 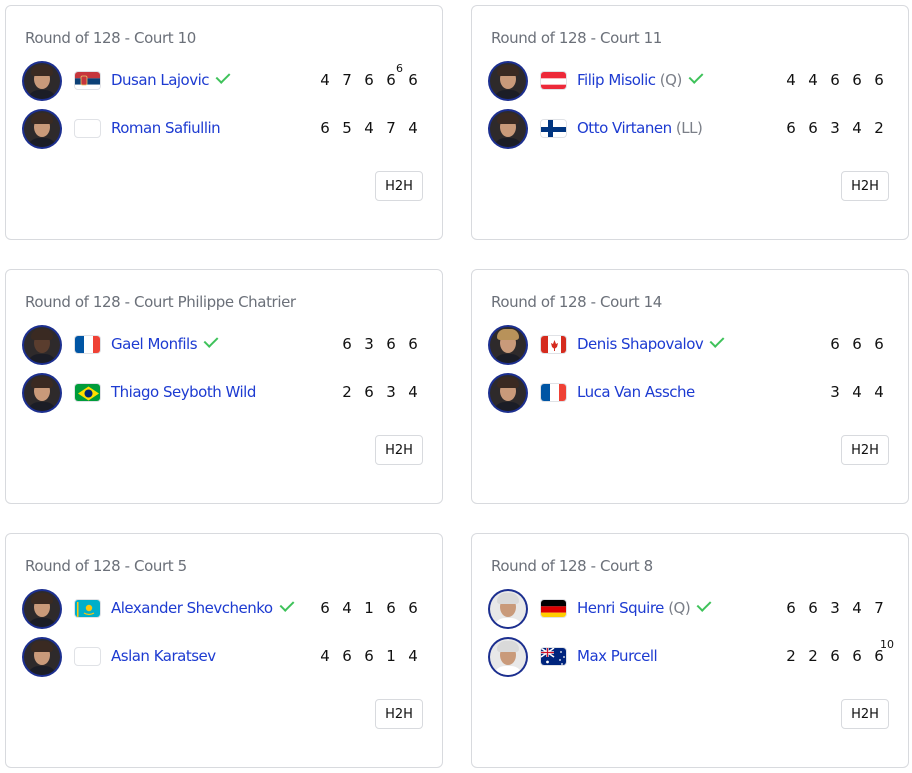 I want to click on player-row: Otto Virtanen (LL) 6 6 3 4 2, so click(x=690, y=131).